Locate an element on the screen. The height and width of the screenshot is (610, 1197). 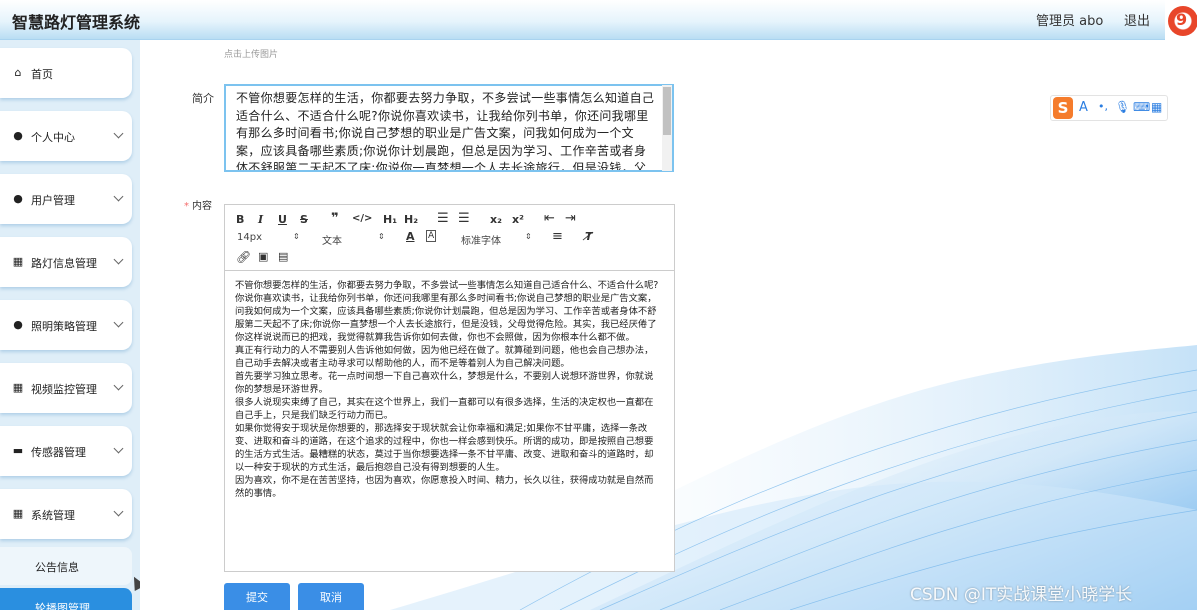
punctuation-icon: •, is located at coordinates (1103, 106).